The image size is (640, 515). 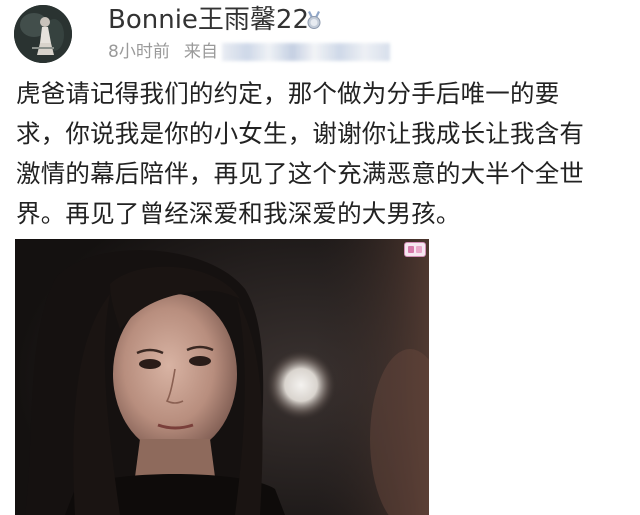 I want to click on username: Bonnie王雨馨22, so click(x=208, y=20).